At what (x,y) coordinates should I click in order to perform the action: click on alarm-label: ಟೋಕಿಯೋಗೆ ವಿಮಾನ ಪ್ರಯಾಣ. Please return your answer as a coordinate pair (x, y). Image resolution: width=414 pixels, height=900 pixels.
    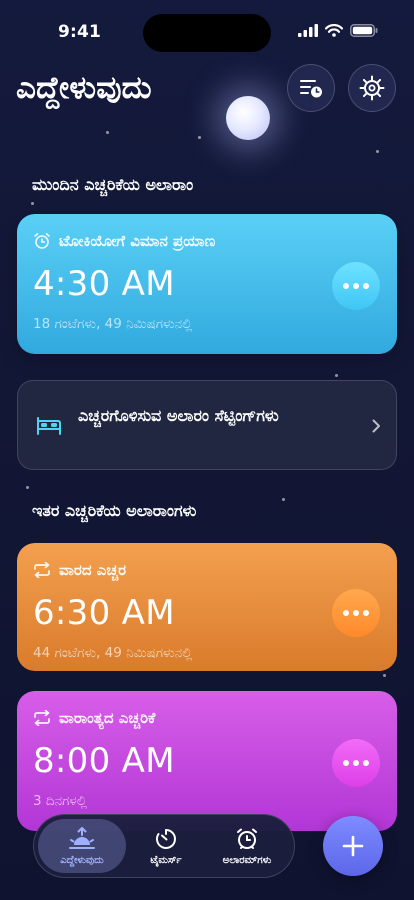
    Looking at the image, I should click on (137, 241).